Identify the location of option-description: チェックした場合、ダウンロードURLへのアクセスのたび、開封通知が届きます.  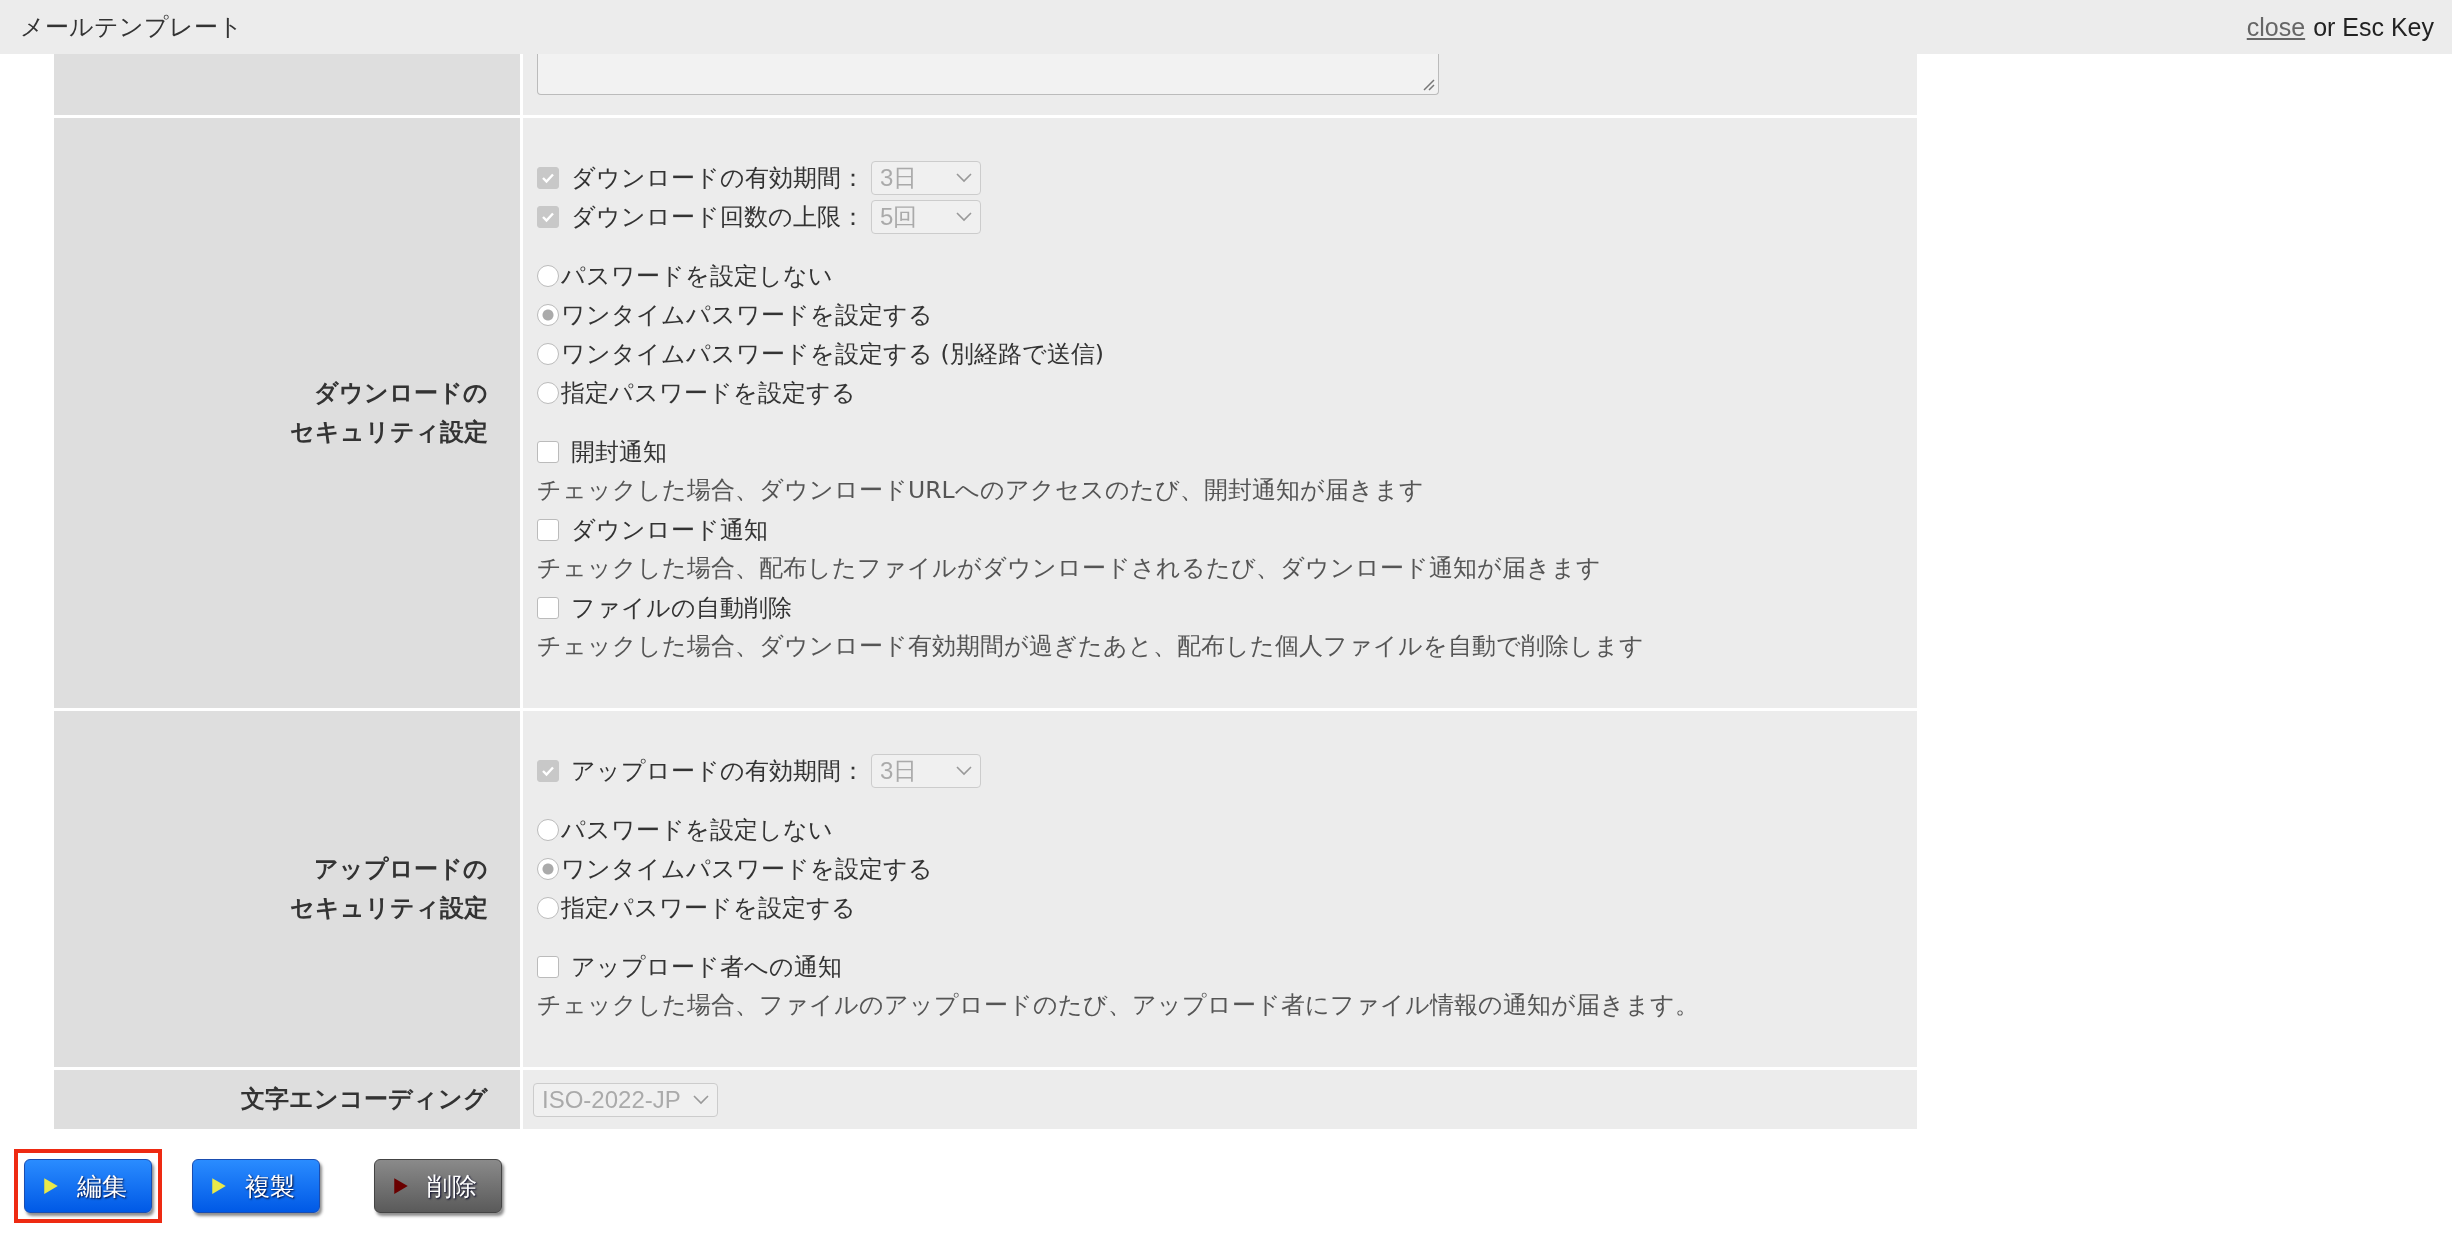
(981, 490).